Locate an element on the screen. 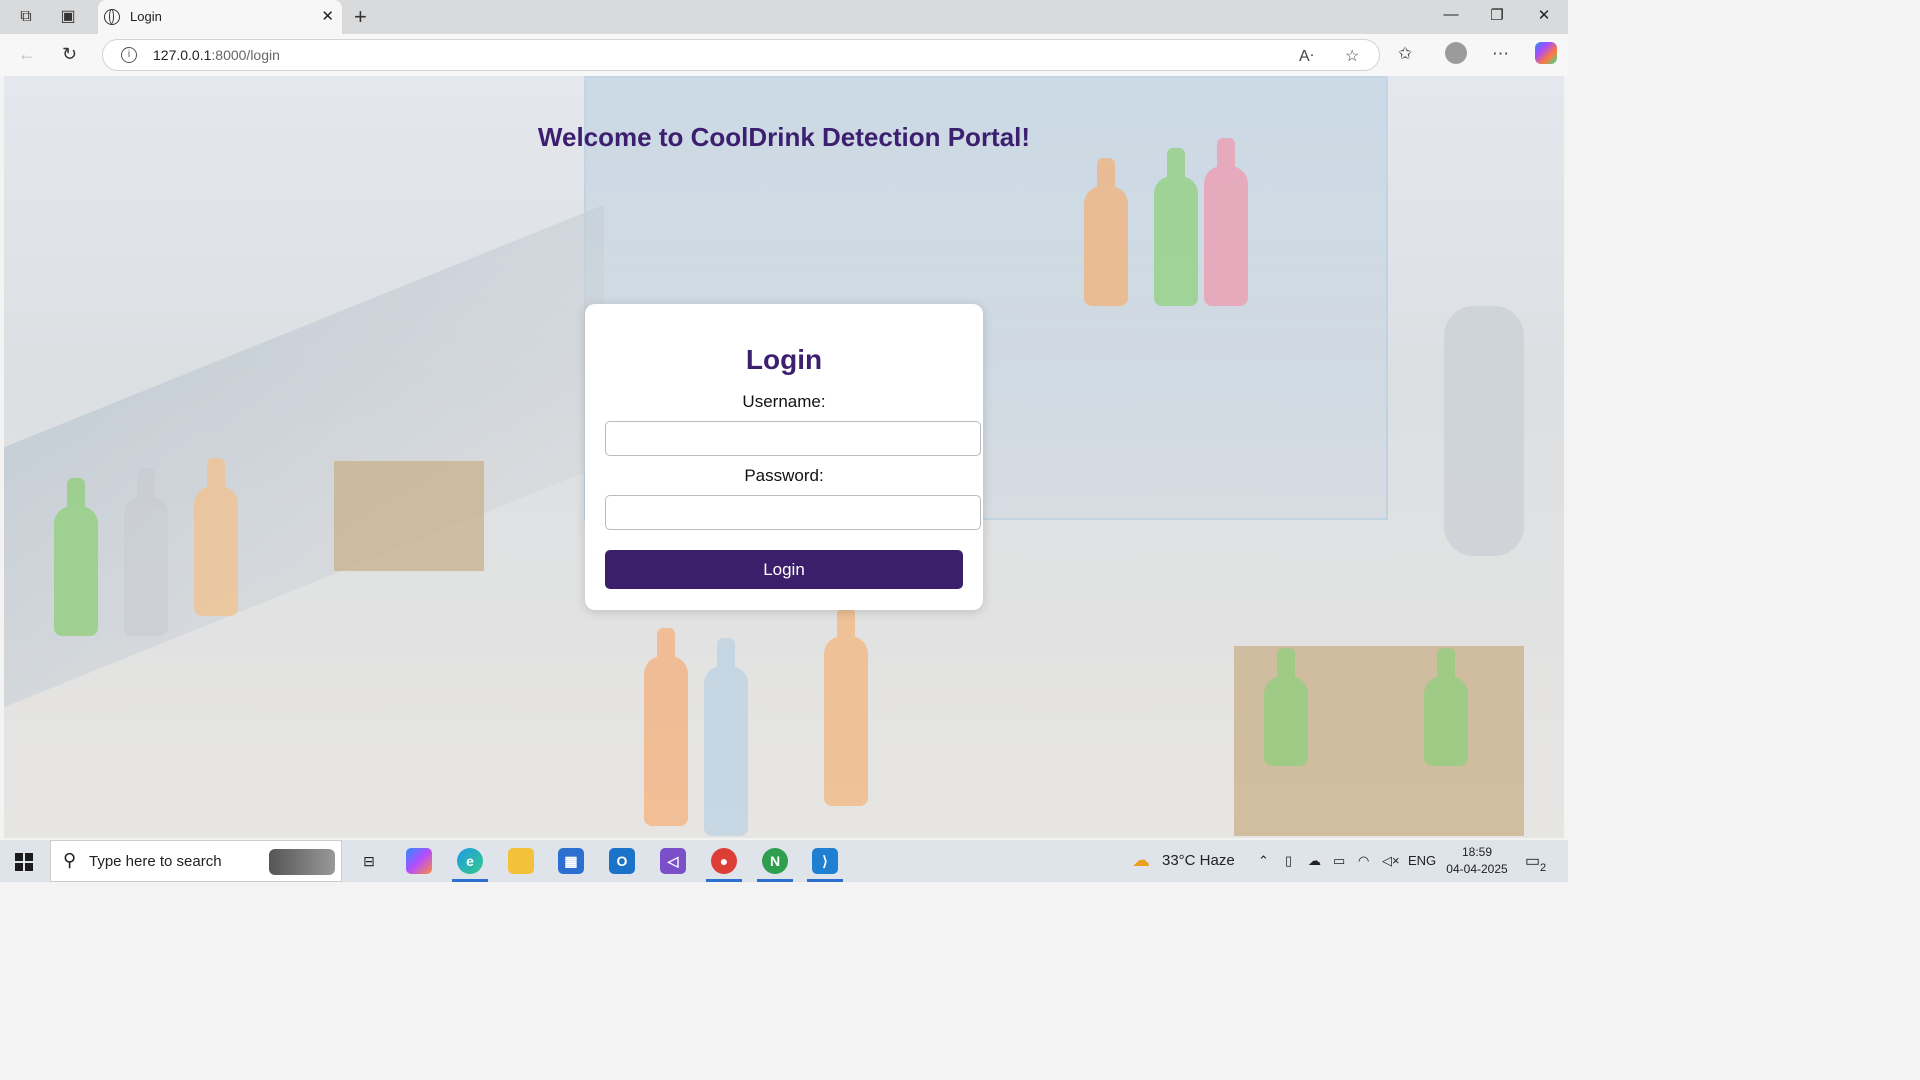  globe-icon is located at coordinates (112, 17).